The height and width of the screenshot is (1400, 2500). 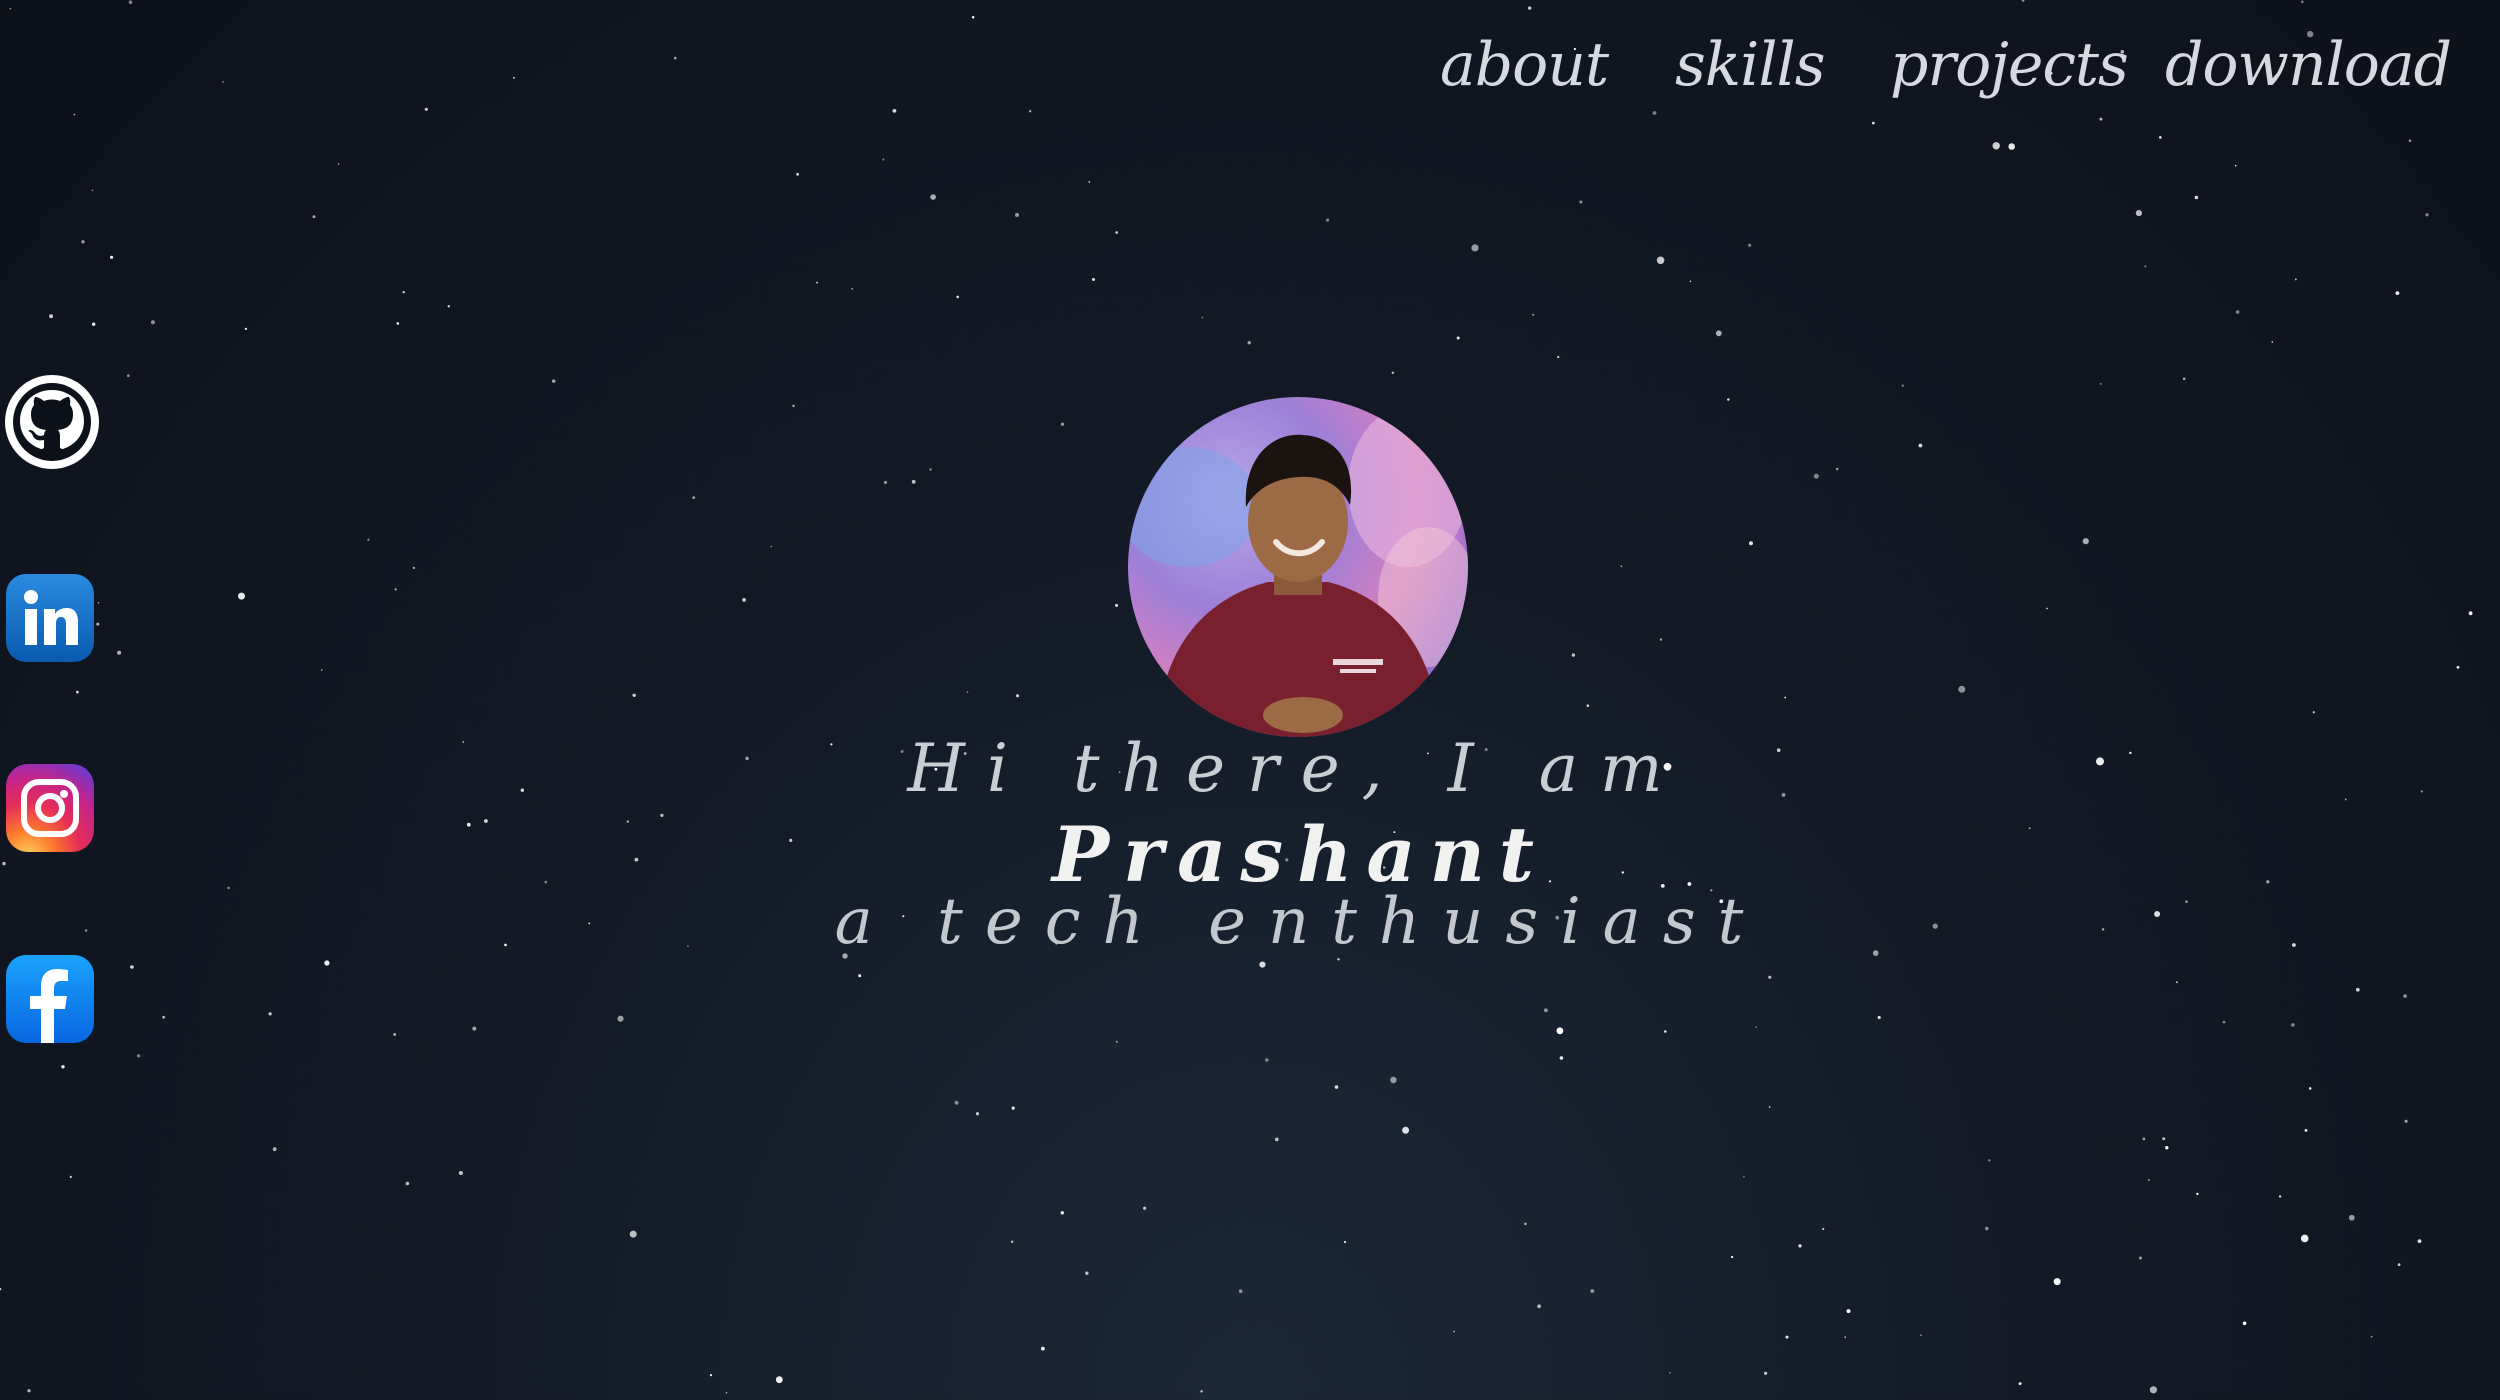 I want to click on facebook-icon, so click(x=50, y=999).